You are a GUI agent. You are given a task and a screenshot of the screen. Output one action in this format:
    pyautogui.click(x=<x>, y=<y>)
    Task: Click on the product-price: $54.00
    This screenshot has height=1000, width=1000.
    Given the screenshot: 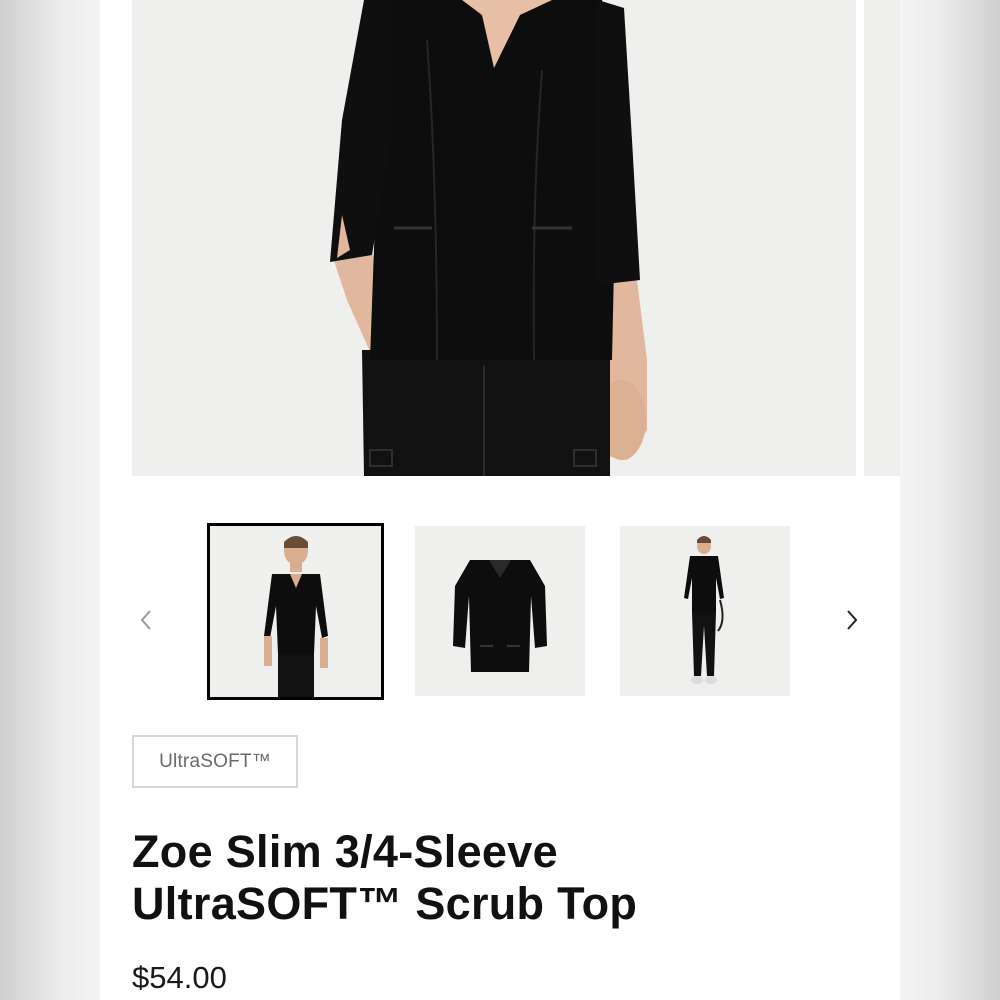 What is the action you would take?
    pyautogui.click(x=179, y=977)
    